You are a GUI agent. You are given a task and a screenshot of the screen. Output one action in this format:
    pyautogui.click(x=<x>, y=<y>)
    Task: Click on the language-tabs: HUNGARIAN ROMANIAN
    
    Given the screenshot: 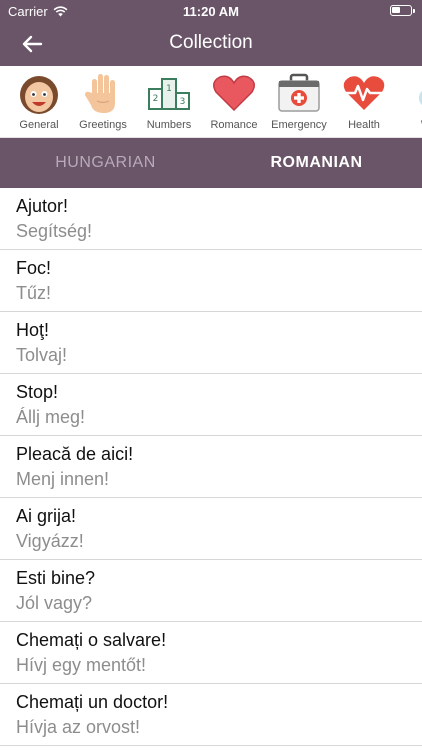 What is the action you would take?
    pyautogui.click(x=211, y=163)
    